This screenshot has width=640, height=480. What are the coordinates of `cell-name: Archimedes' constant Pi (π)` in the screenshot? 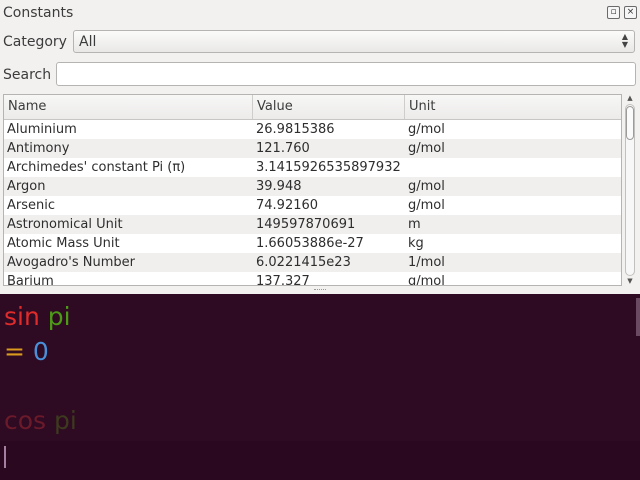 It's located at (96, 167).